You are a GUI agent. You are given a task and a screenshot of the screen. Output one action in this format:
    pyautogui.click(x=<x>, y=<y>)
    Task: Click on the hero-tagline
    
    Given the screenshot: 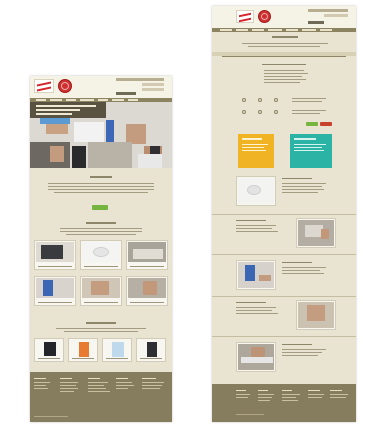 What is the action you would take?
    pyautogui.click(x=66, y=106)
    